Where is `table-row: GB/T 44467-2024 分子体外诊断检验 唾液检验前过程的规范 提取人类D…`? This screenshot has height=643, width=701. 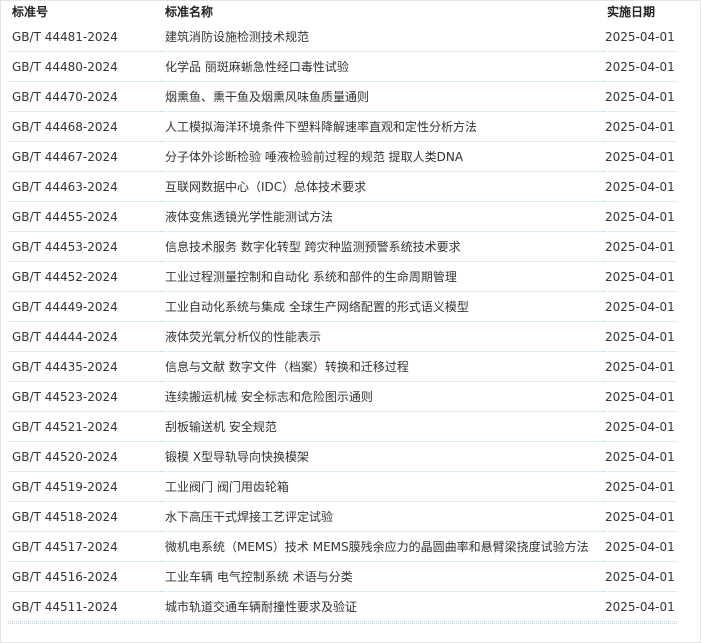
table-row: GB/T 44467-2024 分子体外诊断检验 唾液检验前过程的规范 提取人类D… is located at coordinates (342, 156).